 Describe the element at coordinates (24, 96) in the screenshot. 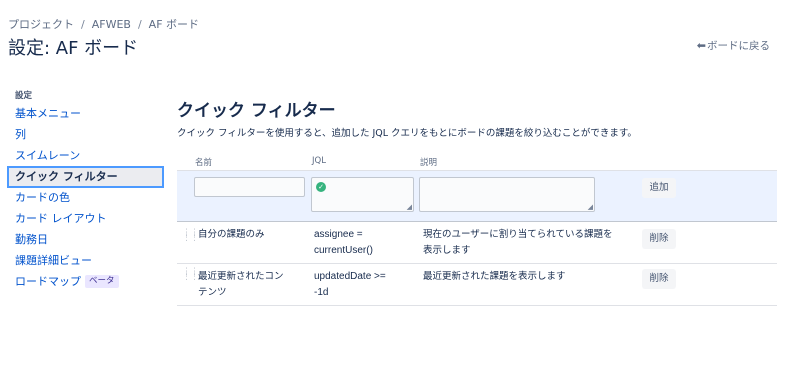

I see `sidebar-heading: 設定` at that location.